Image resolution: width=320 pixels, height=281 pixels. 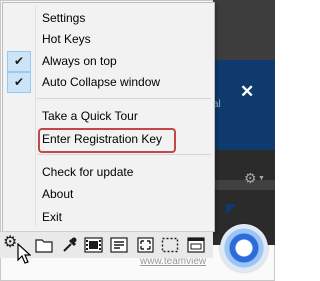 I want to click on highlight-box, so click(x=107, y=140).